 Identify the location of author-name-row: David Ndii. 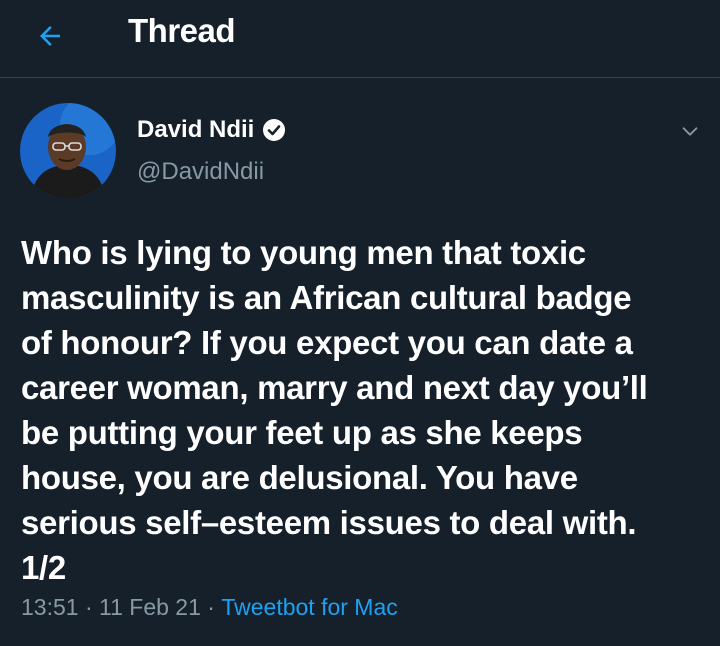
(211, 130).